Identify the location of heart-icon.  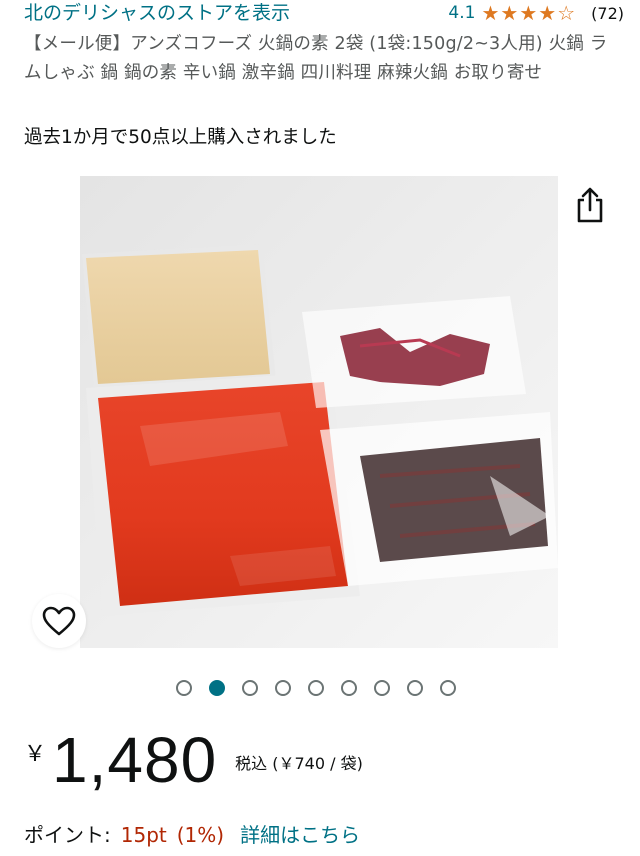
(59, 621).